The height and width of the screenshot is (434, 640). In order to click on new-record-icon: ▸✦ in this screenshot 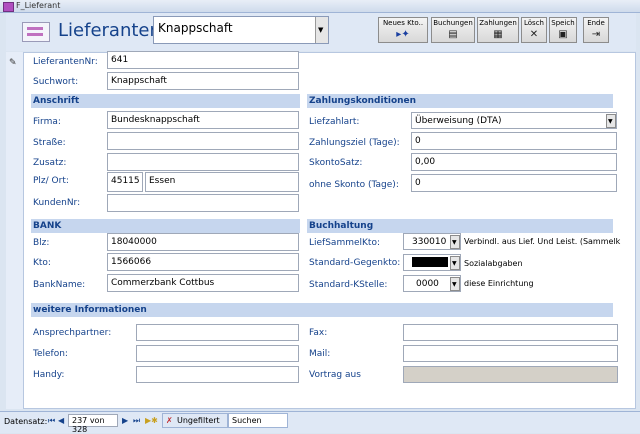, I will do `click(403, 34)`.